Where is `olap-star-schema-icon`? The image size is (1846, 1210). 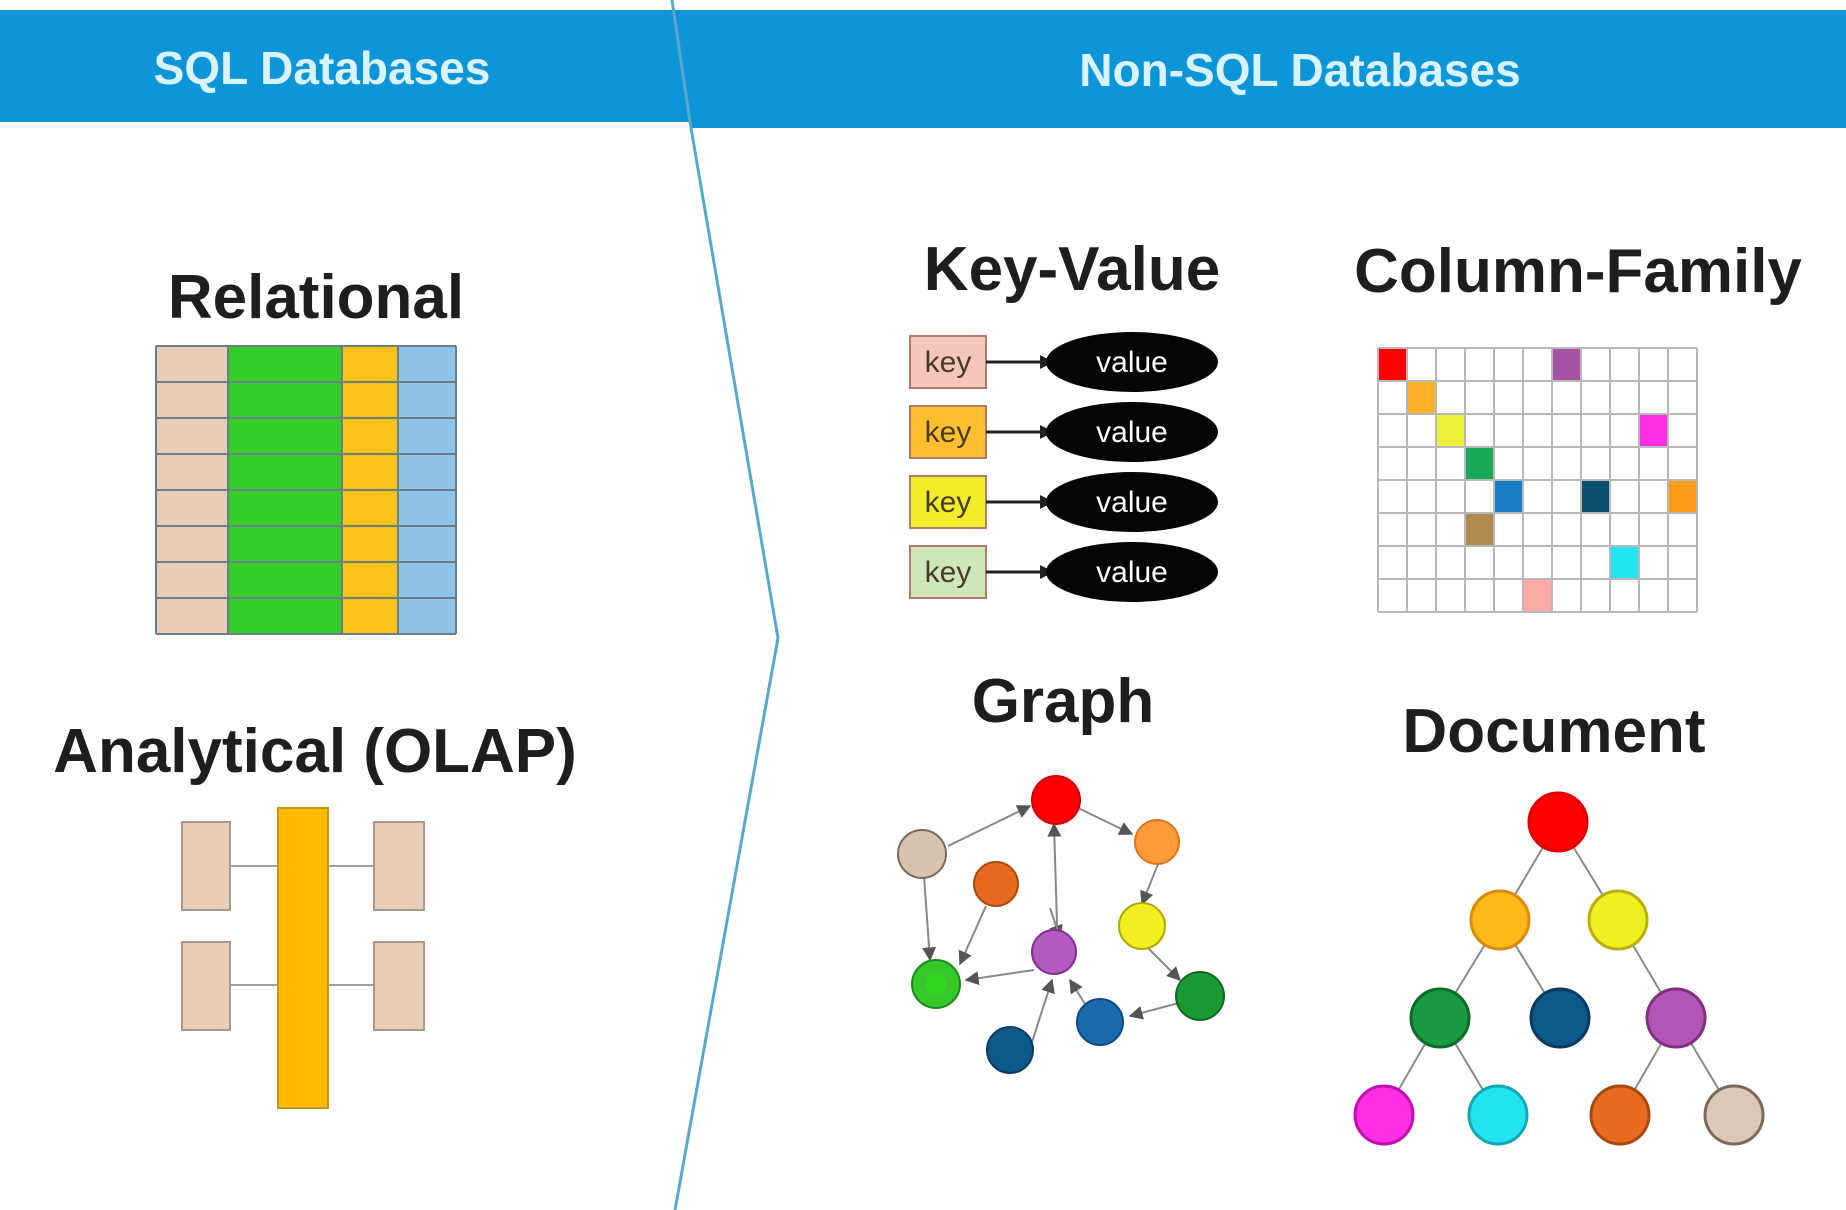 olap-star-schema-icon is located at coordinates (303, 958).